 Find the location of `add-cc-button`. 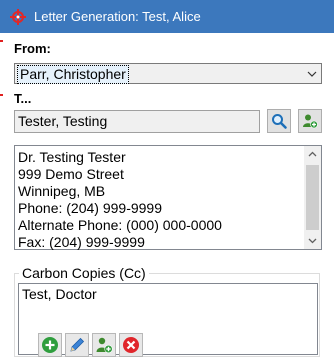

add-cc-button is located at coordinates (50, 345).